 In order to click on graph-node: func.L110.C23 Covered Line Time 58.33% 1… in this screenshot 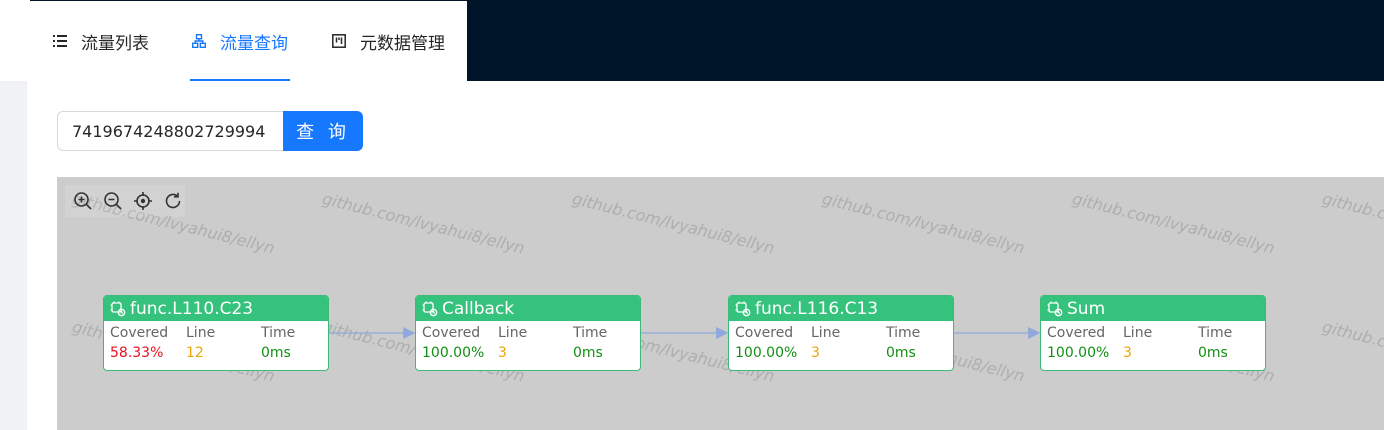, I will do `click(216, 333)`.